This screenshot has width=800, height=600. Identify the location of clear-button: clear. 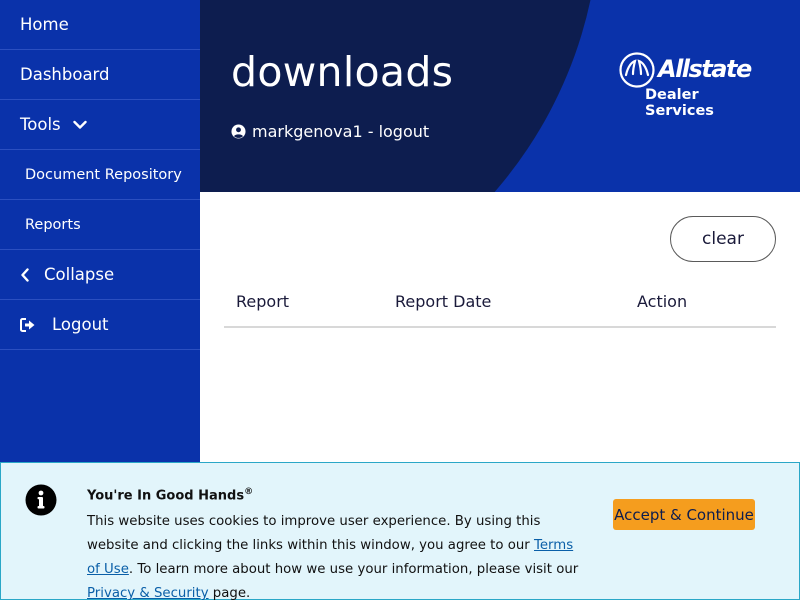
(723, 239).